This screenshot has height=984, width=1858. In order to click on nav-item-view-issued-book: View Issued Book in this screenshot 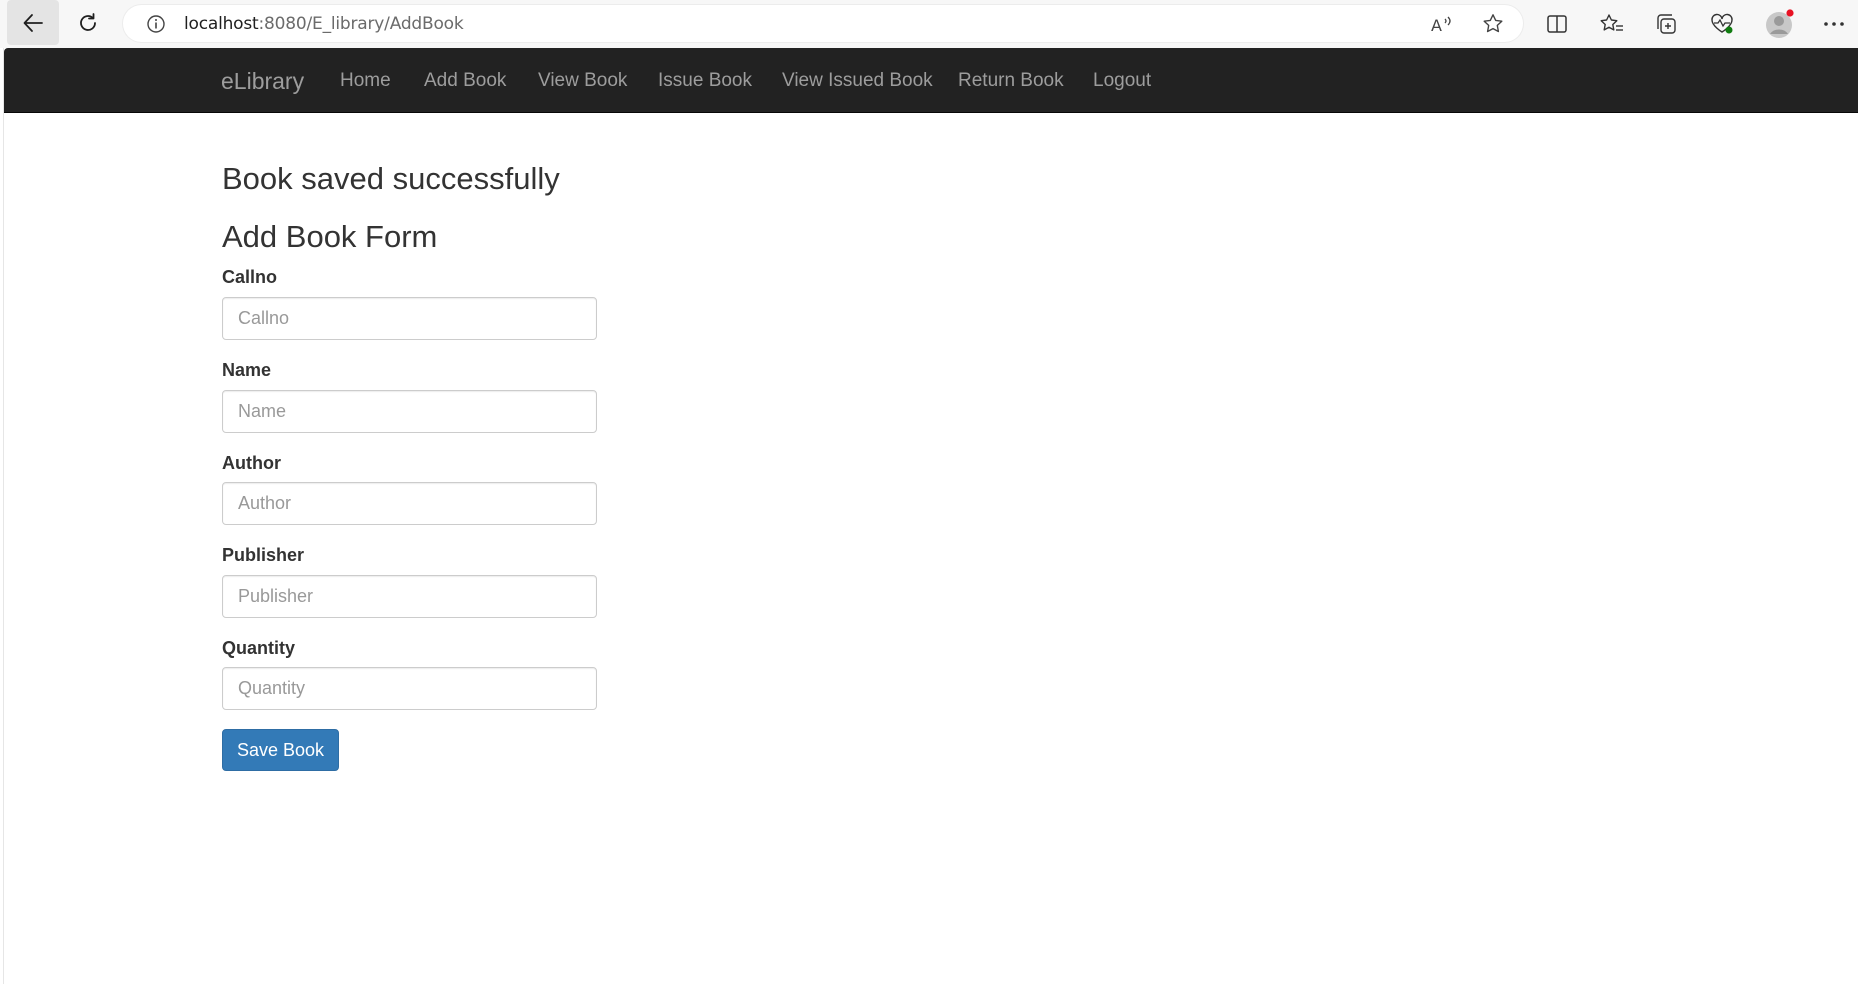, I will do `click(857, 81)`.